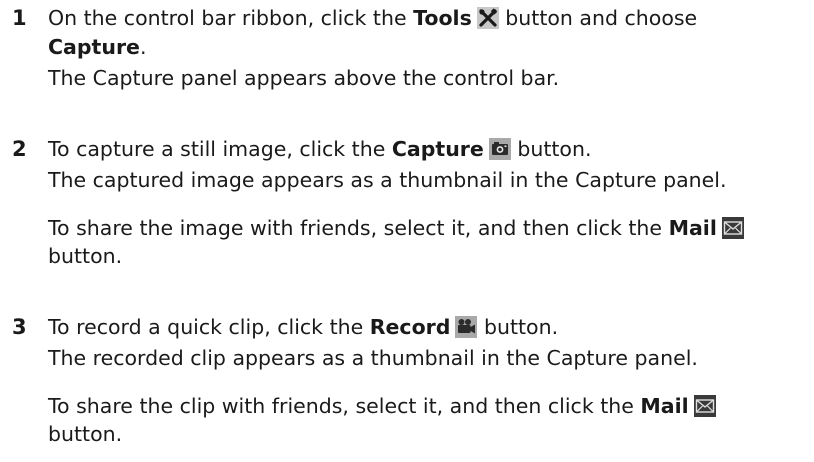 The image size is (814, 462). What do you see at coordinates (598, 18) in the screenshot?
I see `instruction-text: button and choose` at bounding box center [598, 18].